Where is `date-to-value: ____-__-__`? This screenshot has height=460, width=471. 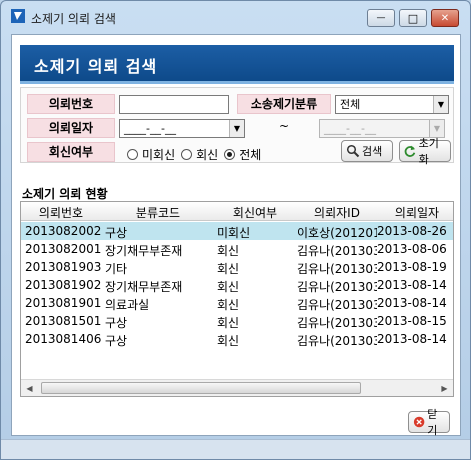 date-to-value: ____-__-__ is located at coordinates (350, 128).